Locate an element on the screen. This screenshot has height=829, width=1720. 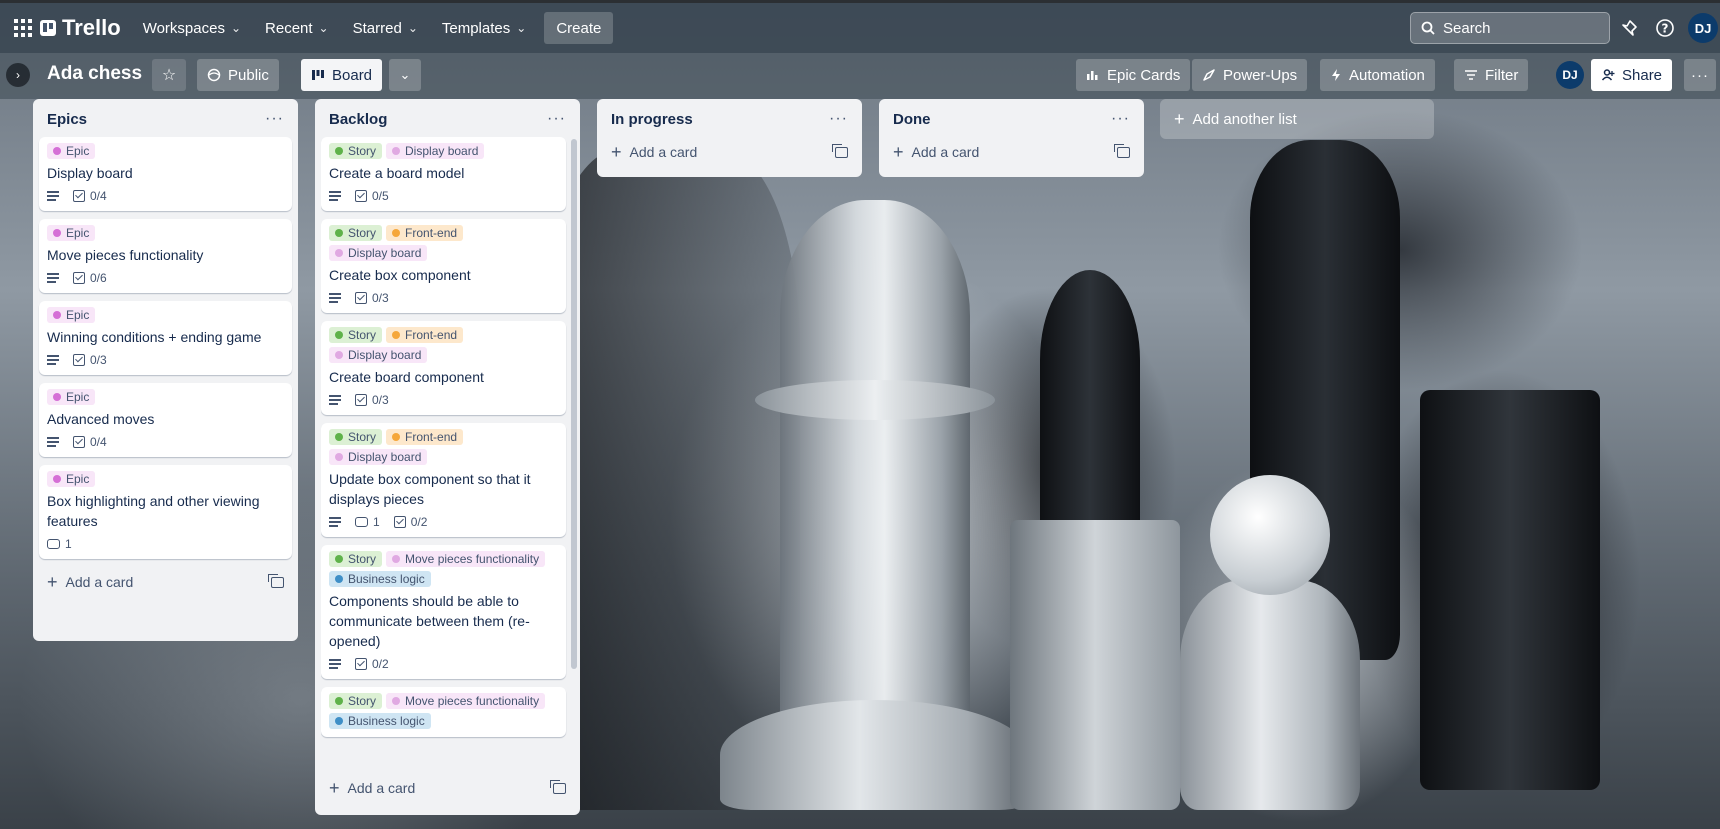
nav-starred: Starred ⌄ is located at coordinates (385, 28).